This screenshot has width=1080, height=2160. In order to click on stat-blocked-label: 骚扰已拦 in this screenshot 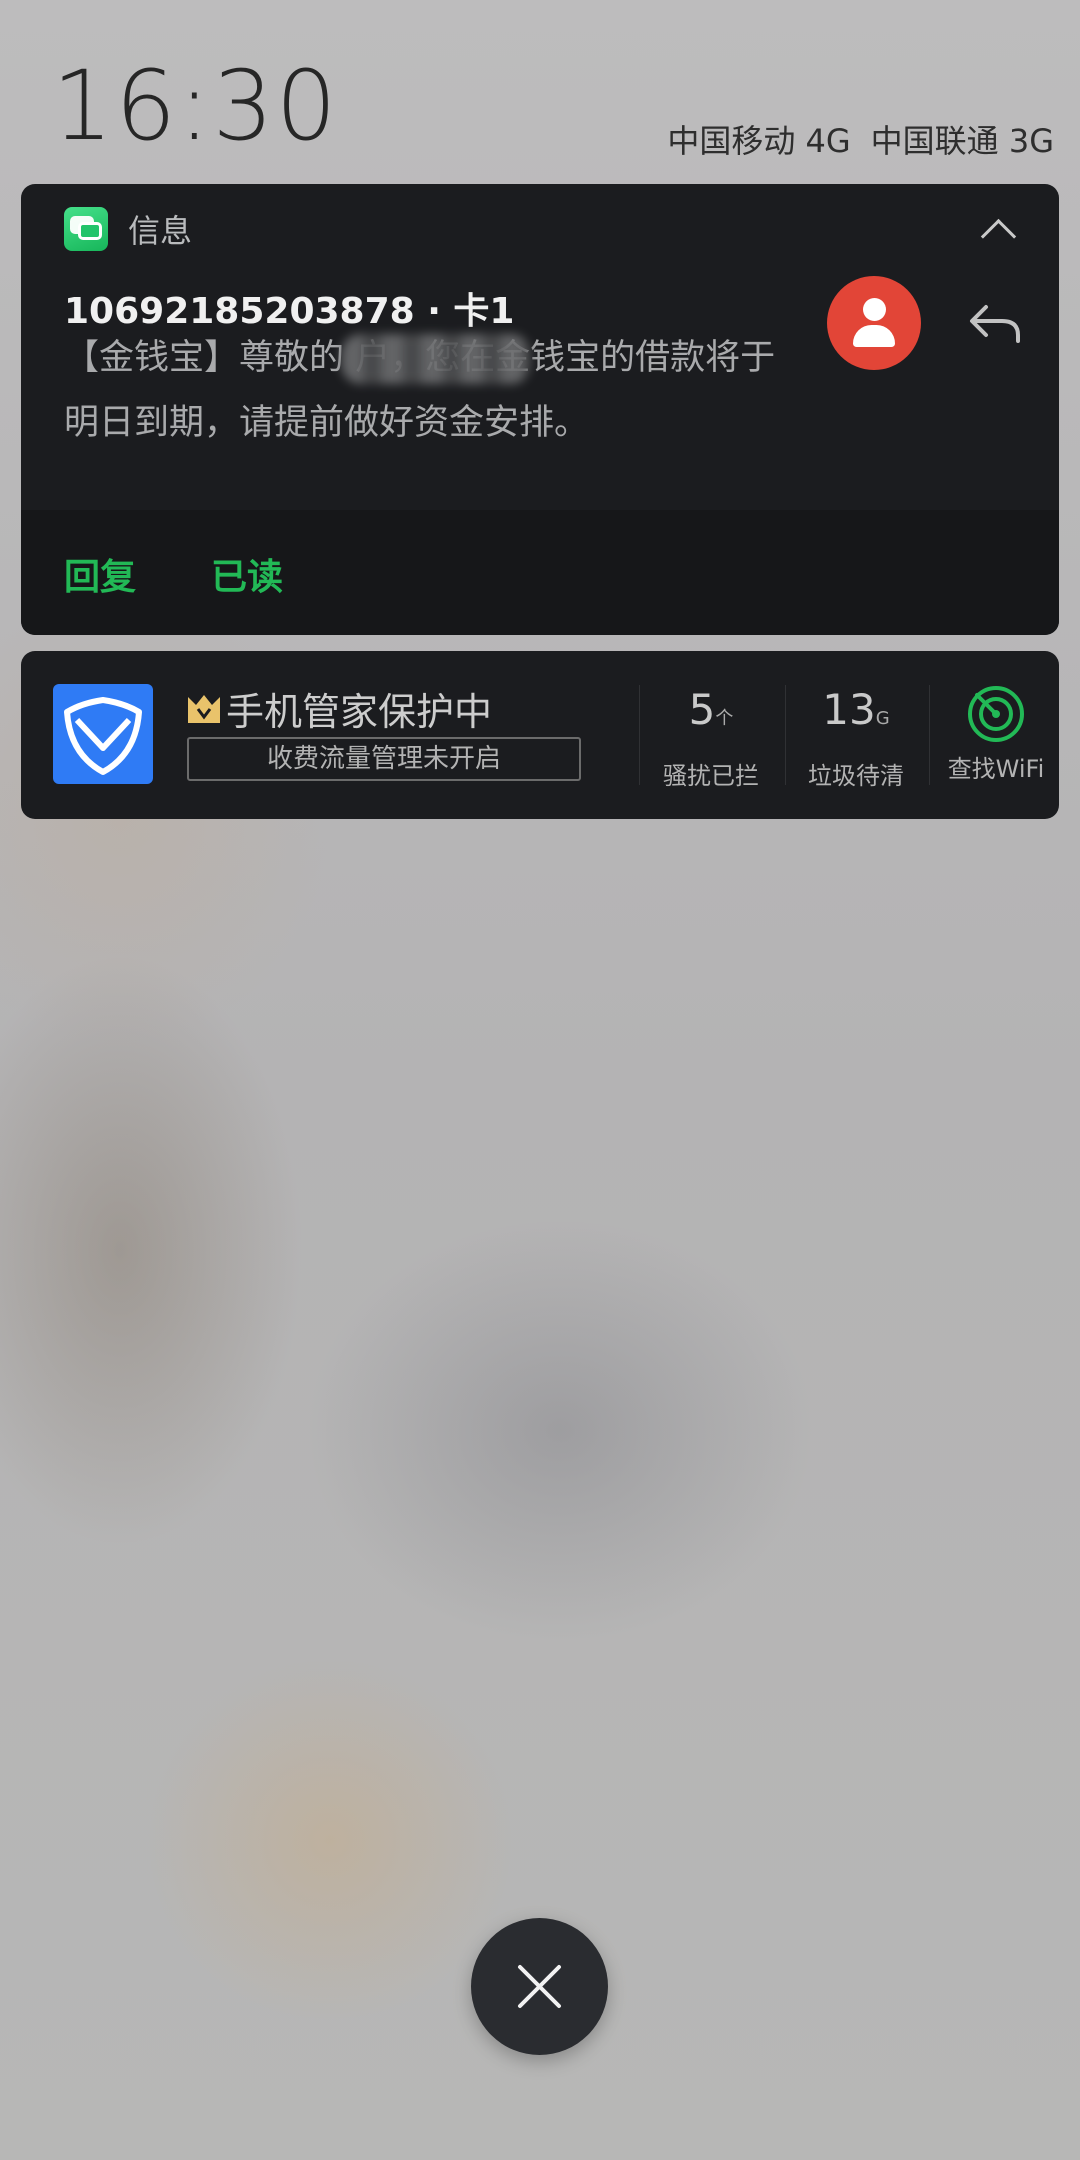, I will do `click(711, 776)`.